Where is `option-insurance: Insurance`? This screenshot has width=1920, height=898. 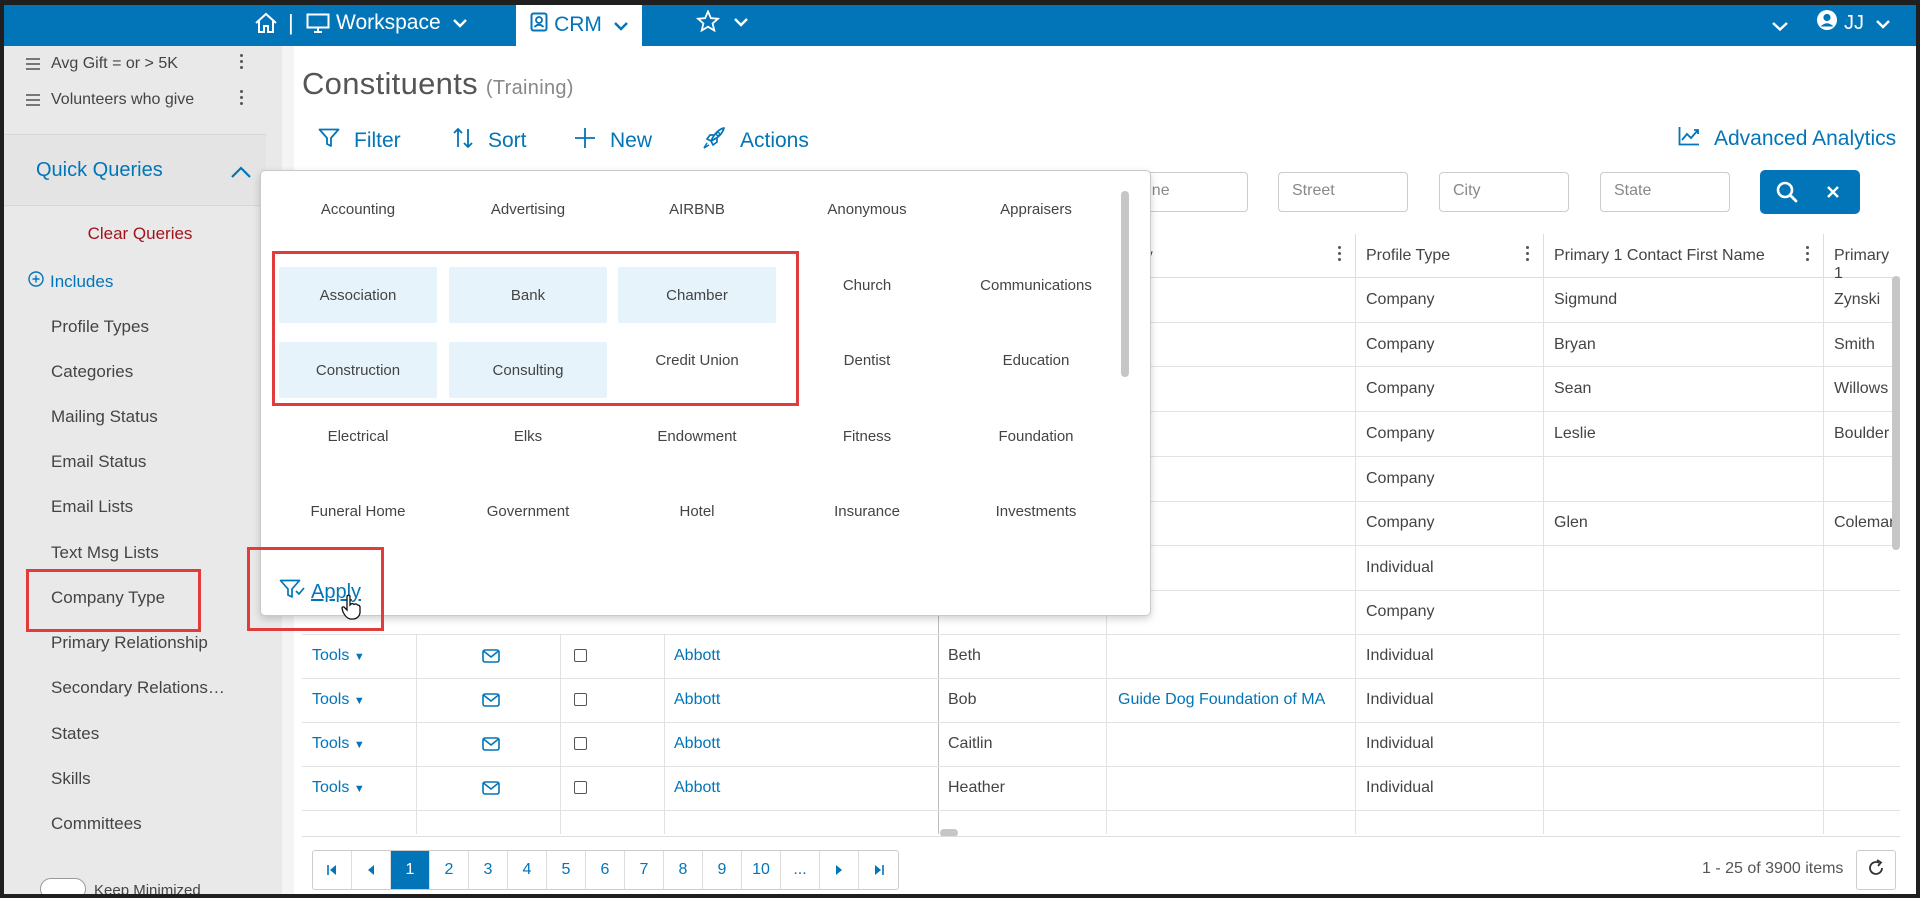
option-insurance: Insurance is located at coordinates (867, 511).